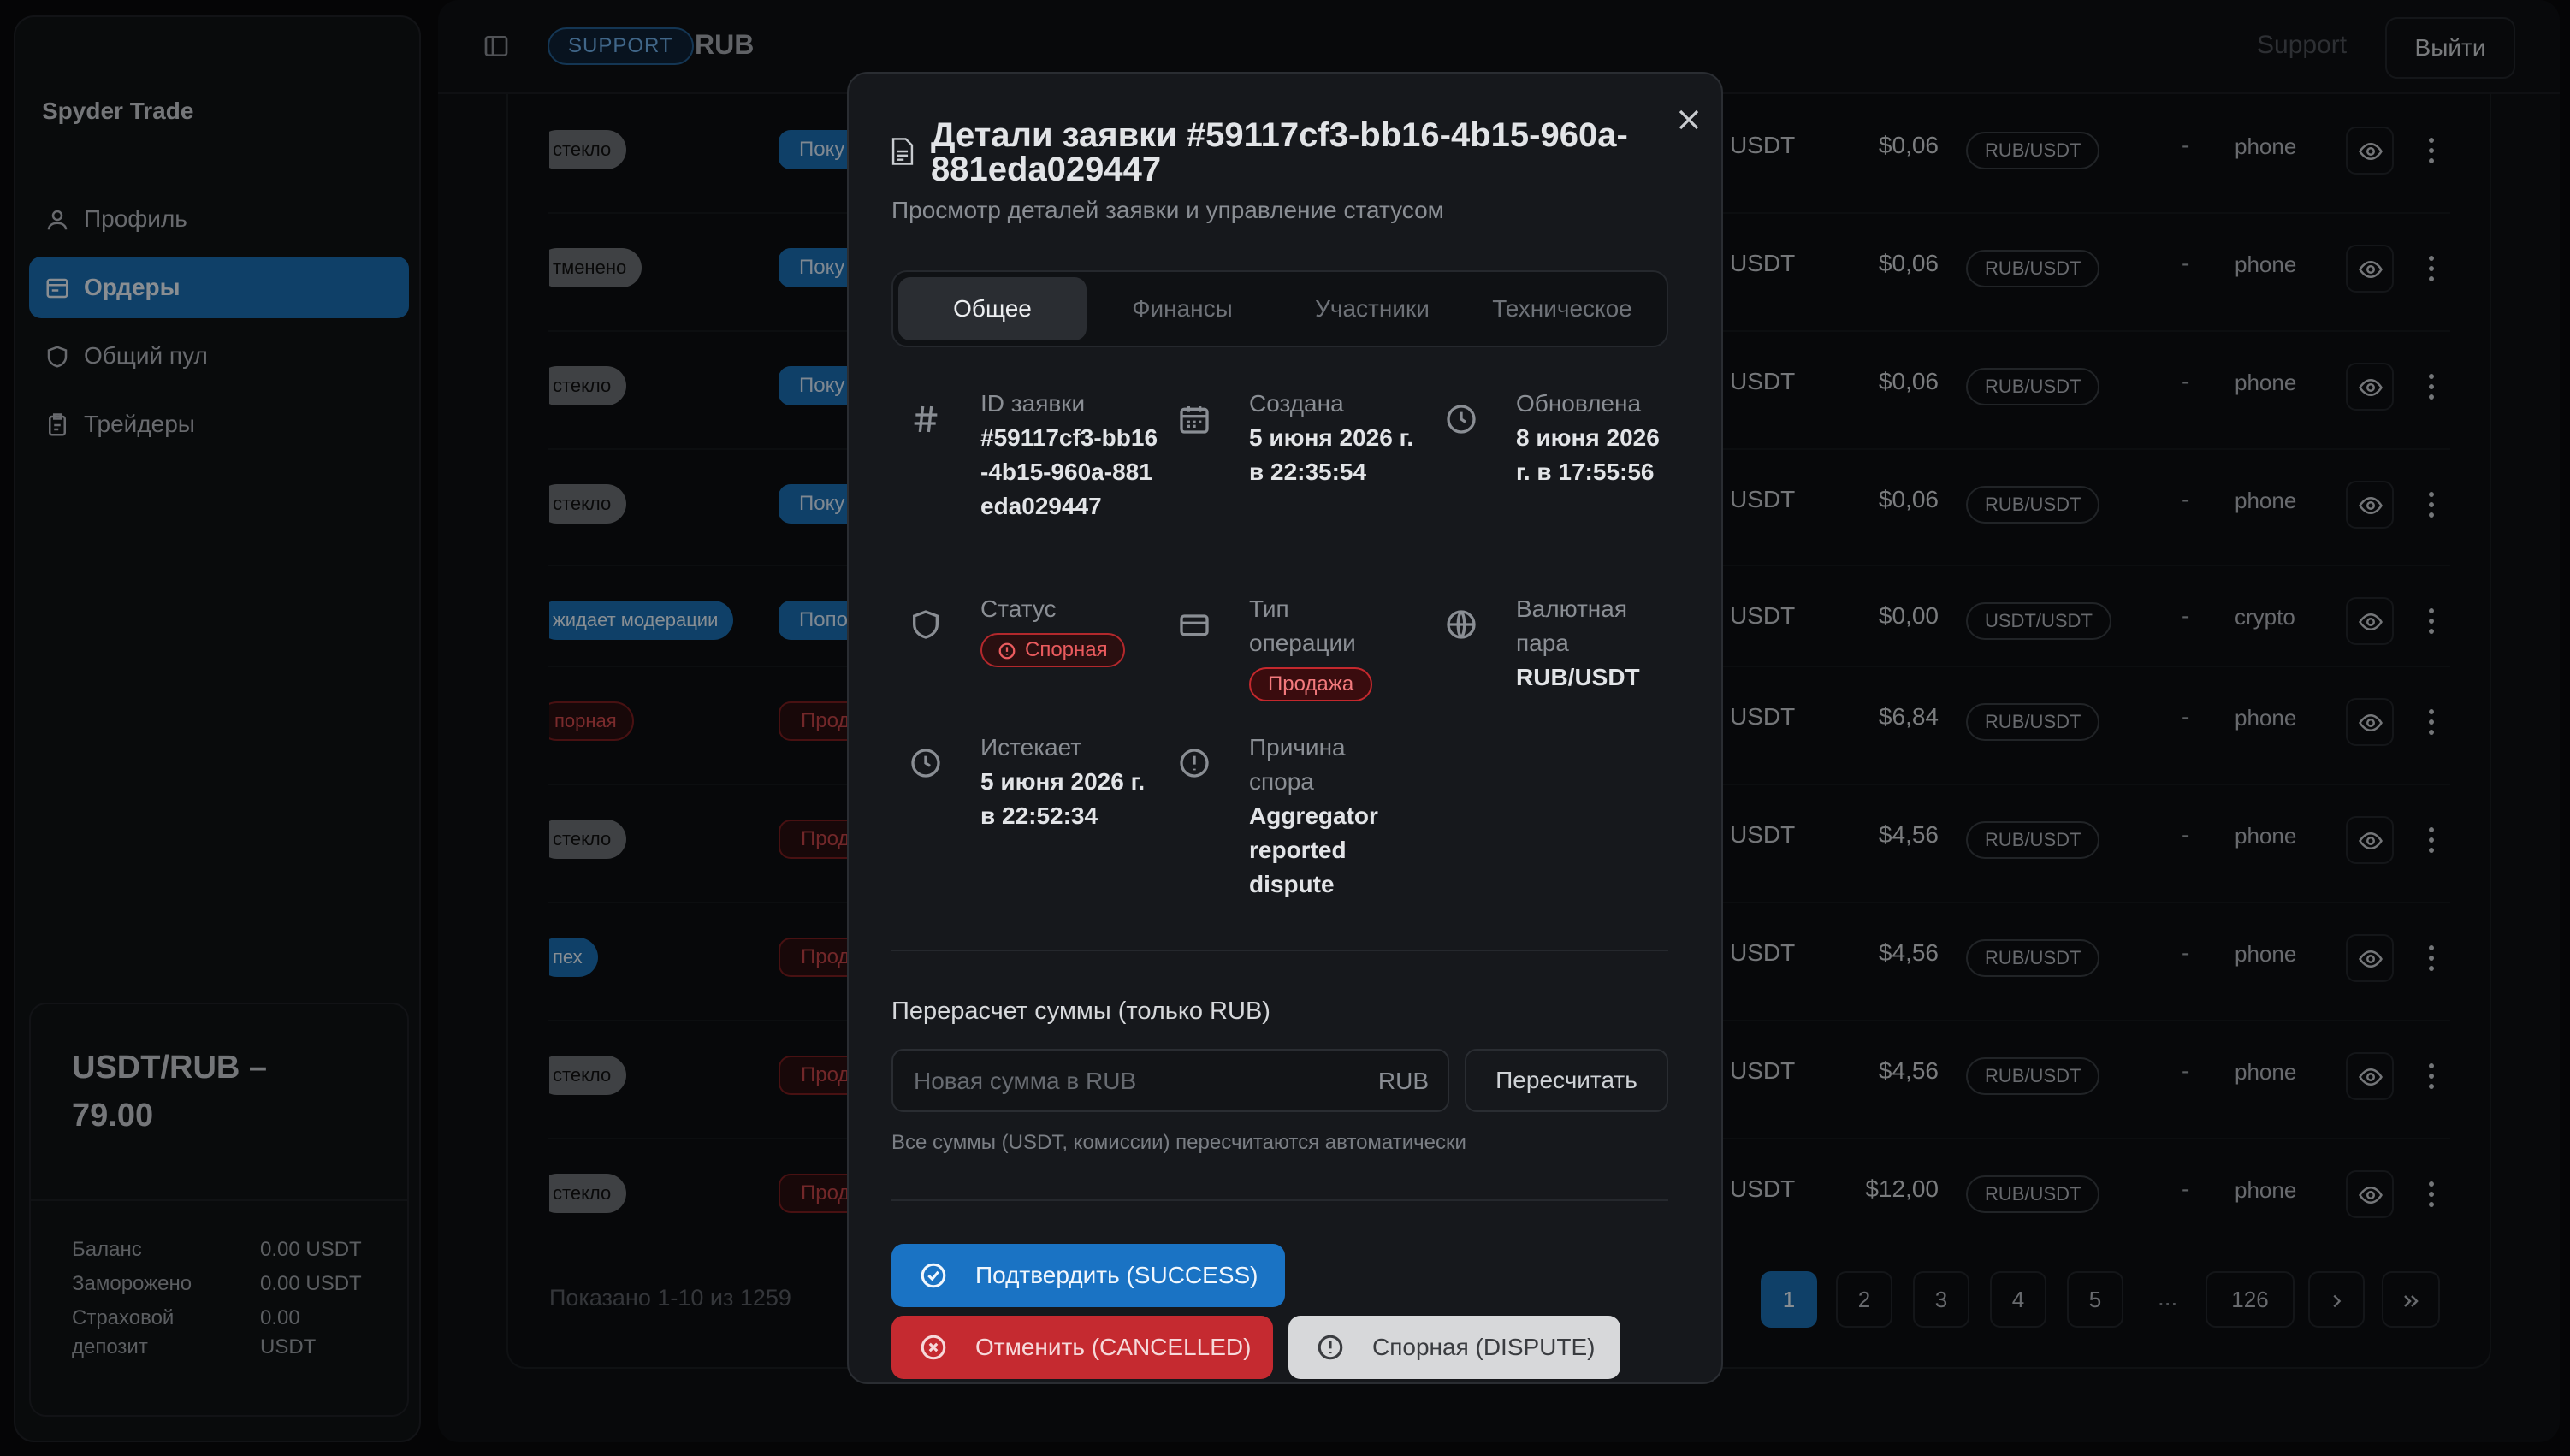 Image resolution: width=2570 pixels, height=1456 pixels. What do you see at coordinates (1372, 308) in the screenshot?
I see `tab-participants: Участники` at bounding box center [1372, 308].